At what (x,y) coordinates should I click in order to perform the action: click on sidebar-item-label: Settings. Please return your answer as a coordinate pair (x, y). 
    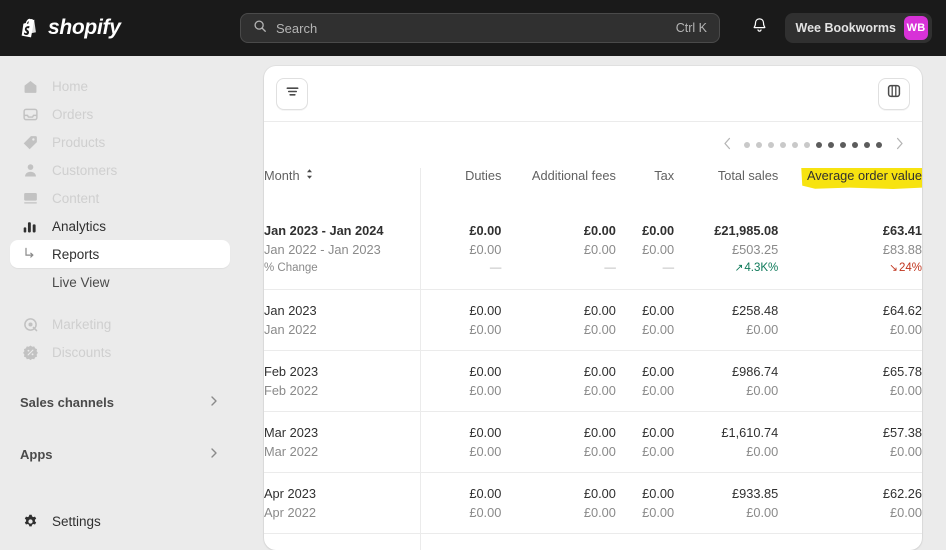
    Looking at the image, I should click on (76, 521).